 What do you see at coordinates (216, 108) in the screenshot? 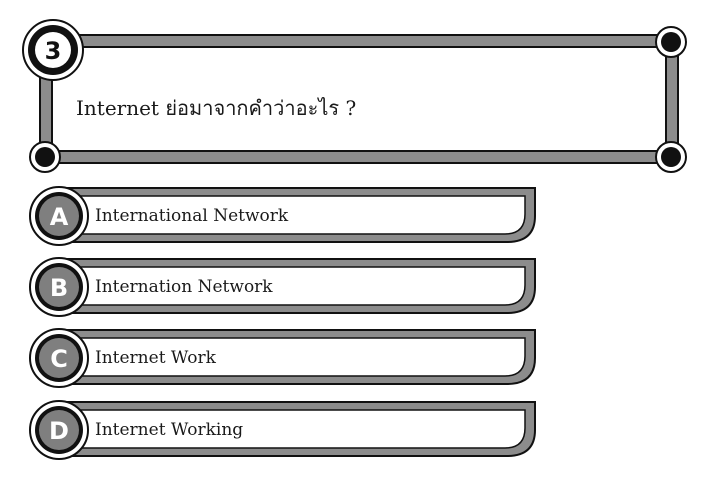
I see `question-text: Internet ย่อมาจากคำว่าอะไร ?` at bounding box center [216, 108].